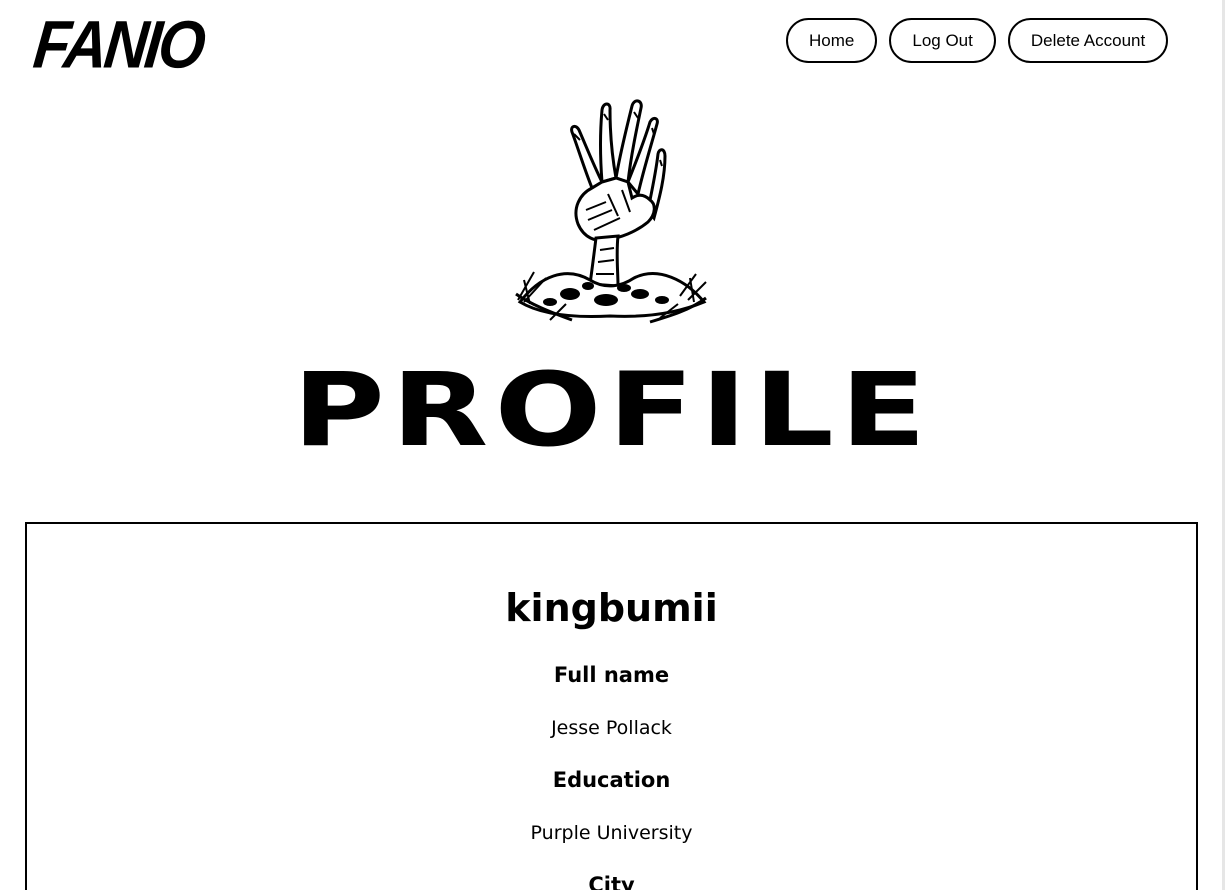 This screenshot has width=1225, height=890. Describe the element at coordinates (118, 44) in the screenshot. I see `site-logo: FANIO` at that location.